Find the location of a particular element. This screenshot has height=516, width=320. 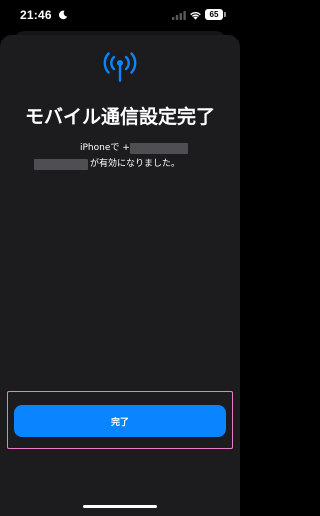

redacted-phone-number is located at coordinates (159, 148).